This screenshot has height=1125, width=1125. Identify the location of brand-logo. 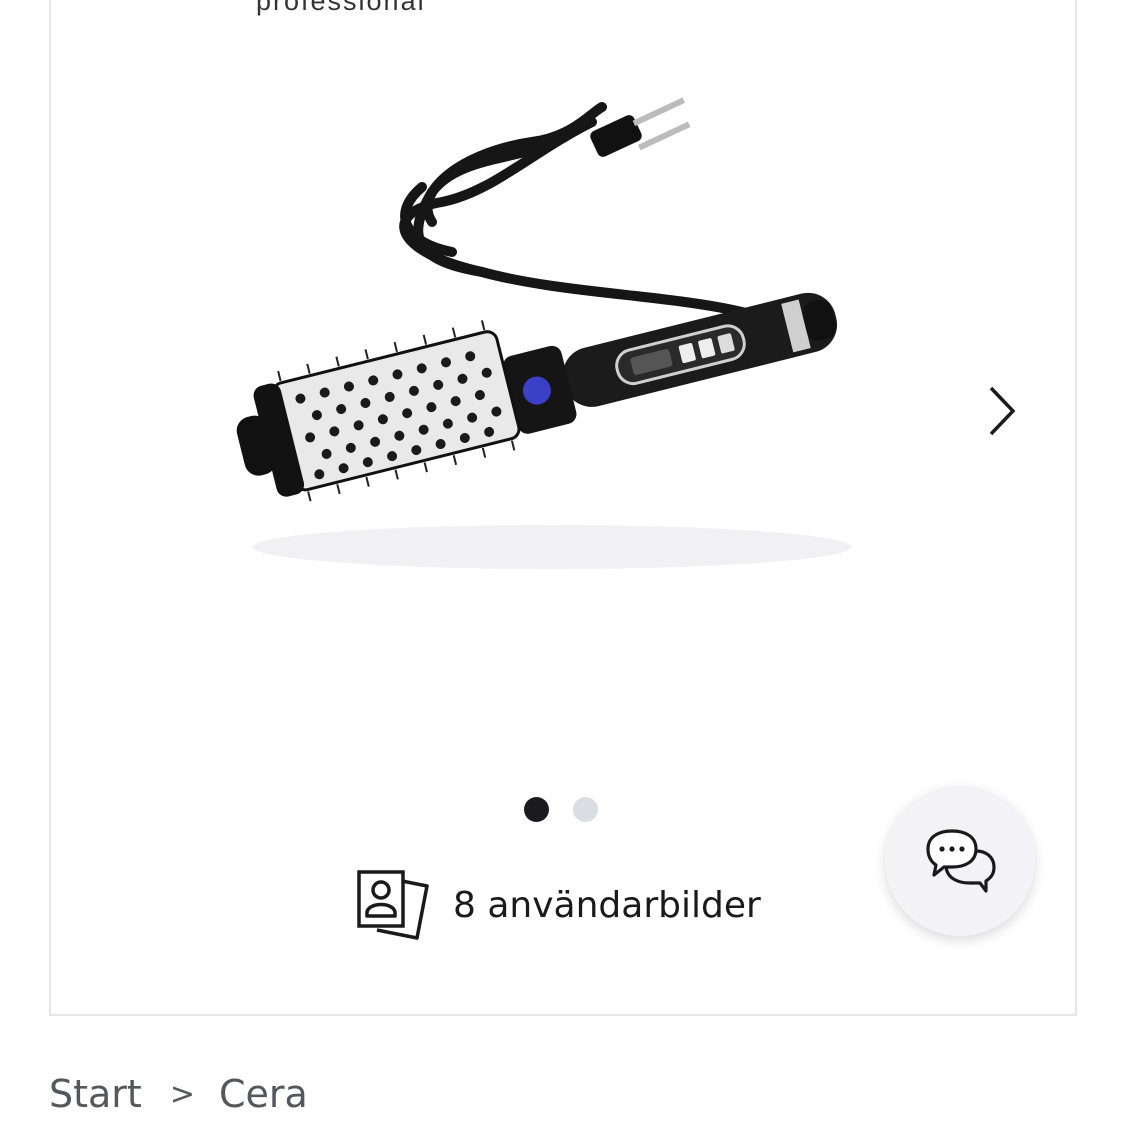
(175, 4).